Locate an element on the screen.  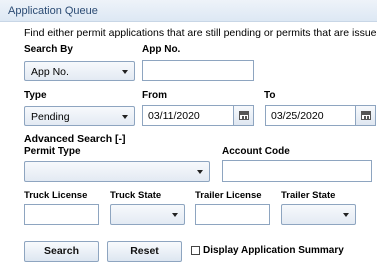
truck-state-label: Truck State is located at coordinates (136, 195).